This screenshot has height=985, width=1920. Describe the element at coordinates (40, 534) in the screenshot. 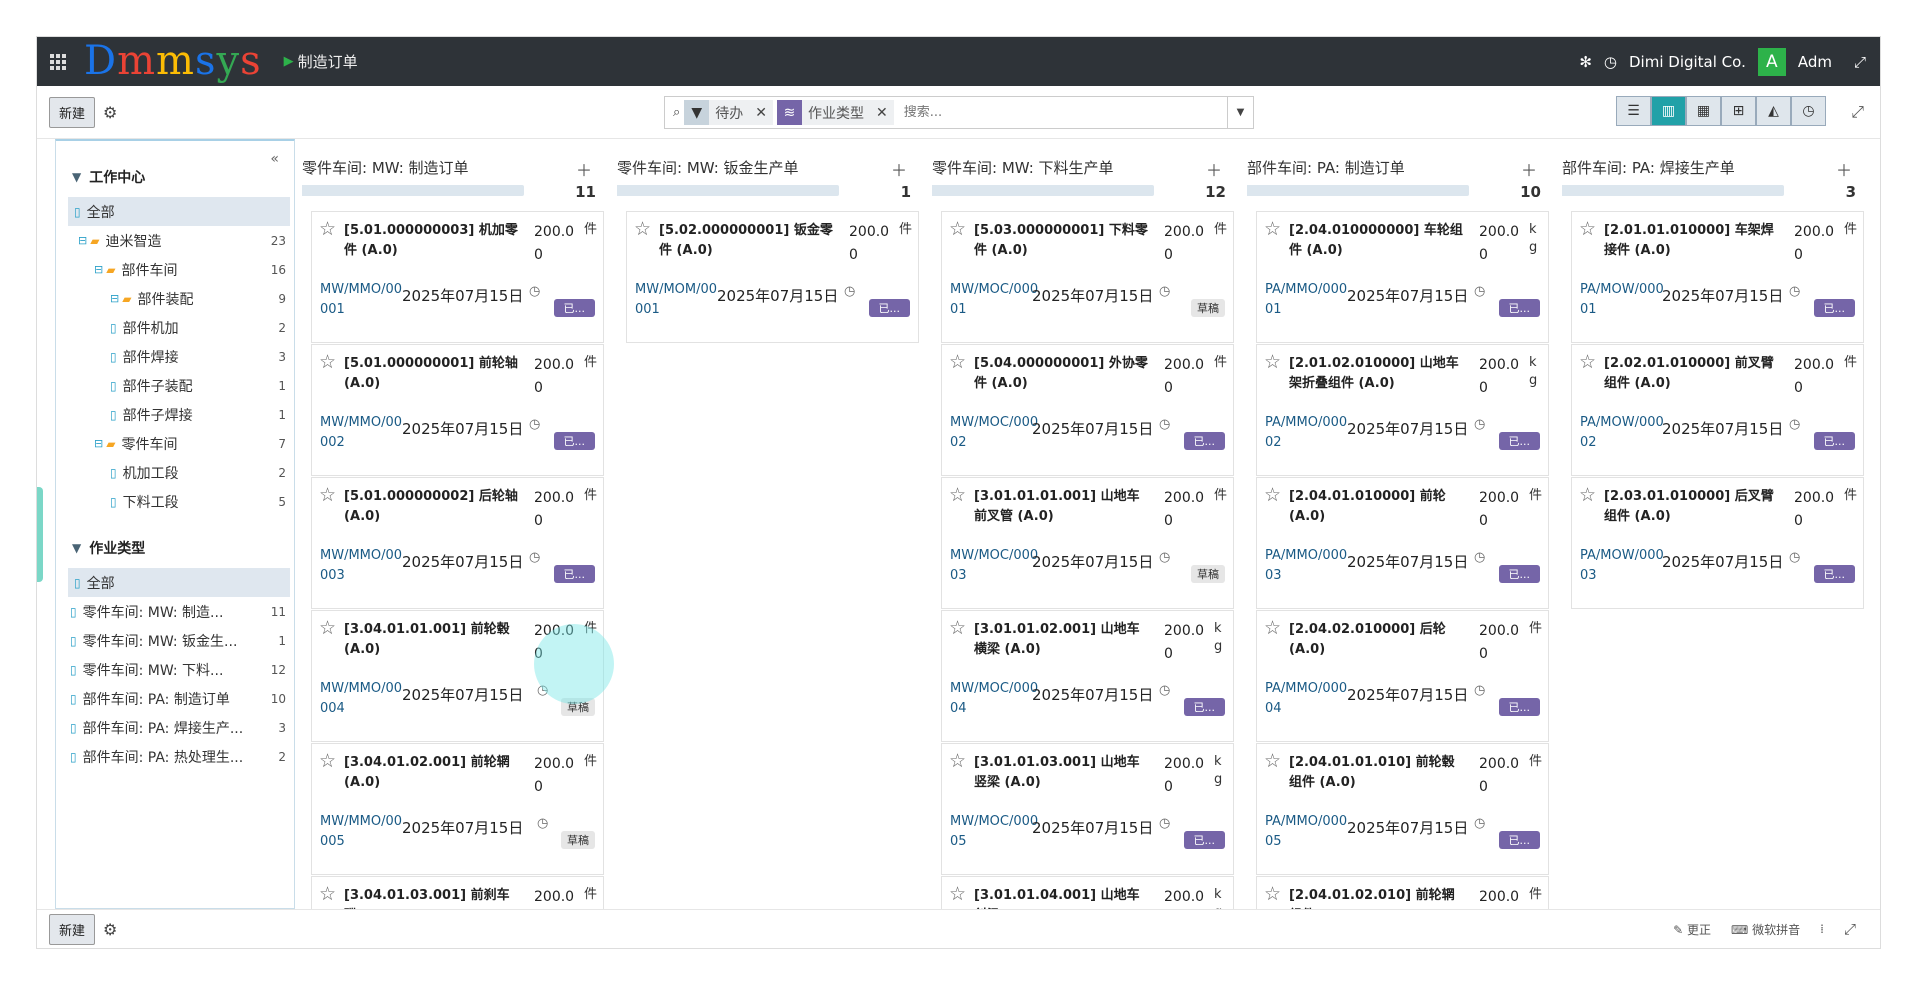

I see `sidebar-handle` at that location.